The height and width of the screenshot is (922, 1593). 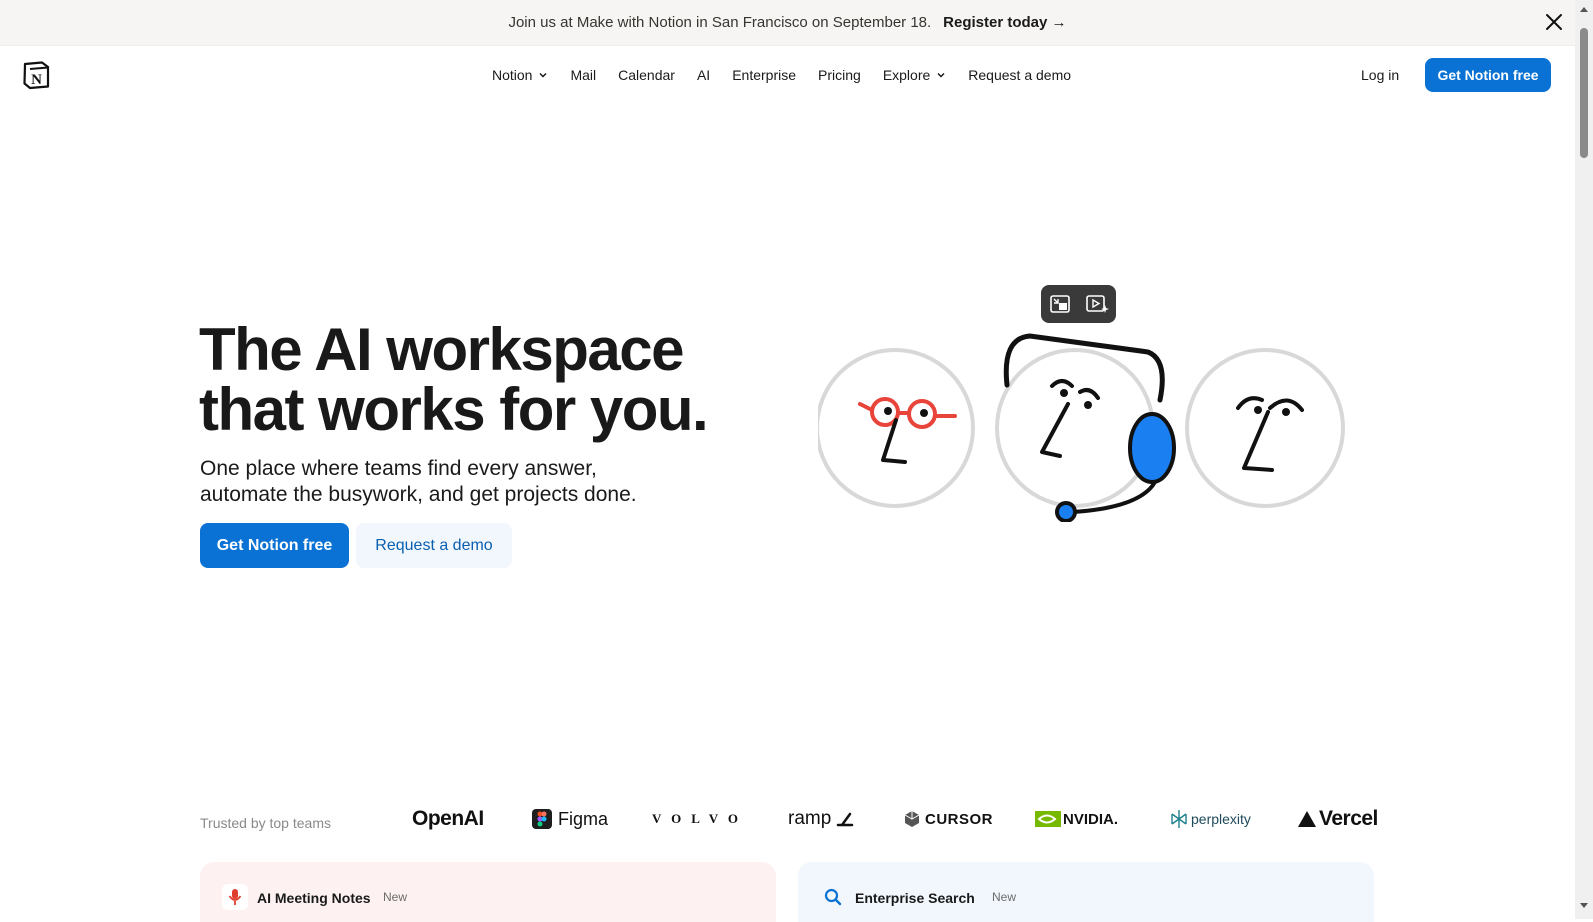 I want to click on login-link: Log in, so click(x=1380, y=75).